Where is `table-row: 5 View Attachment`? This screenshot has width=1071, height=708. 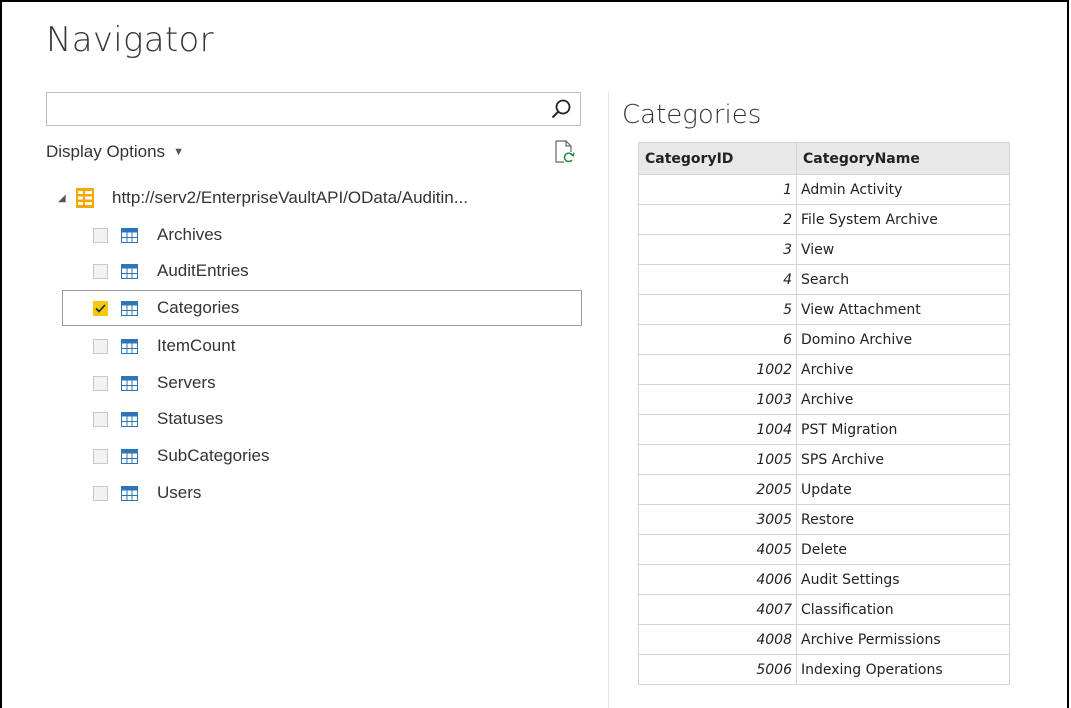 table-row: 5 View Attachment is located at coordinates (824, 309).